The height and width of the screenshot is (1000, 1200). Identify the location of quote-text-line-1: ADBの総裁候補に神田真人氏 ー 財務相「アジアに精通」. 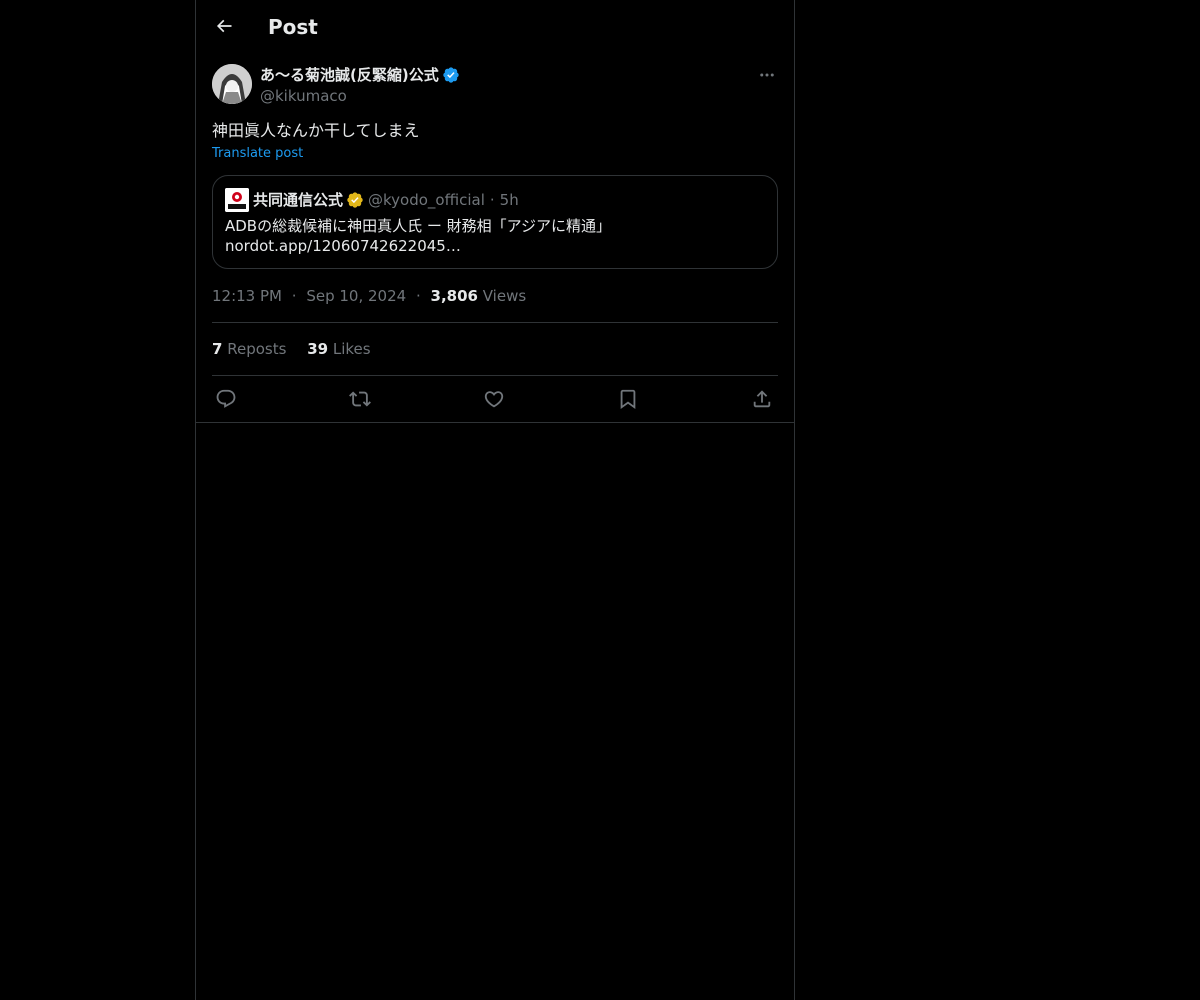
(418, 226).